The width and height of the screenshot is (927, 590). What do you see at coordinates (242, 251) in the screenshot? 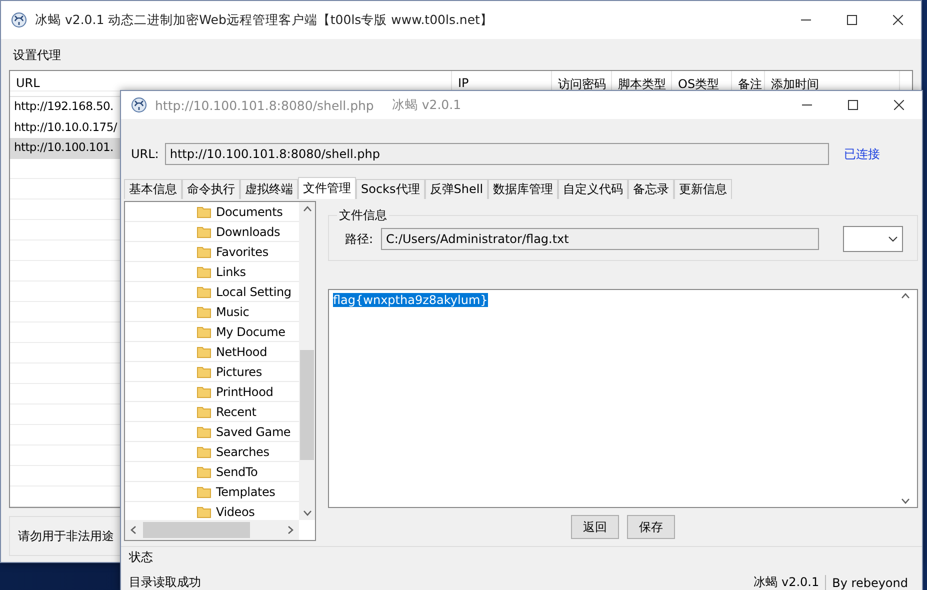
I see `folder-name: Favorites` at bounding box center [242, 251].